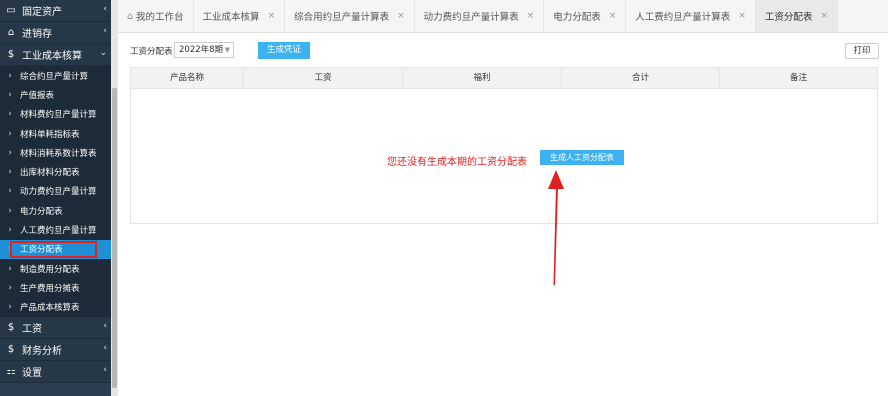 Image resolution: width=888 pixels, height=396 pixels. I want to click on annotation-arrow, so click(556, 227).